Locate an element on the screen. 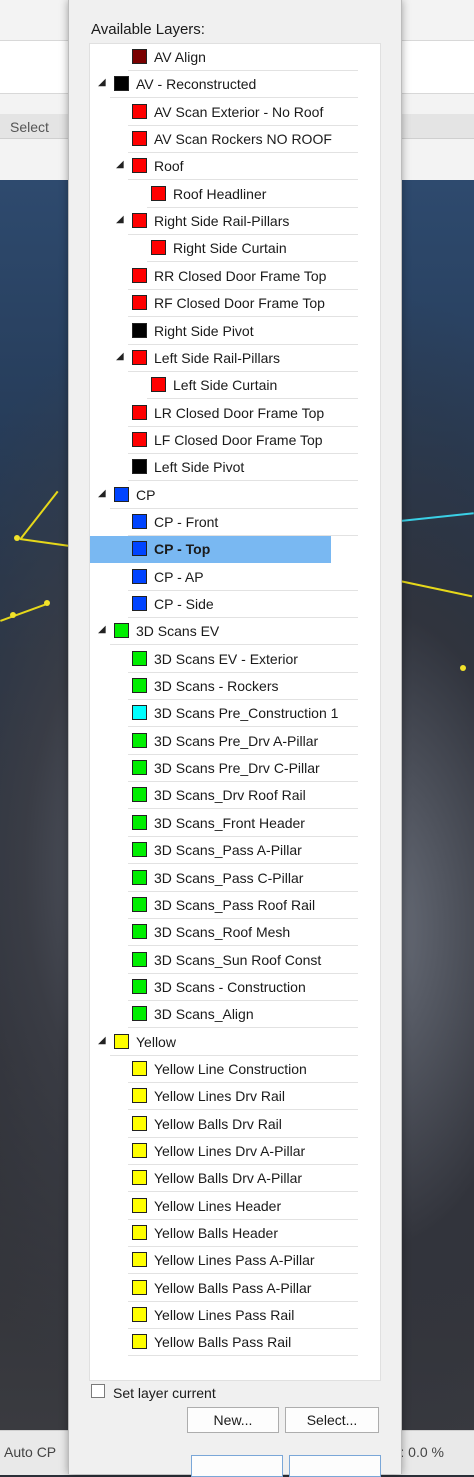 The width and height of the screenshot is (474, 1477). layer-row: Yellow Lines Drv Rail is located at coordinates (224, 1097).